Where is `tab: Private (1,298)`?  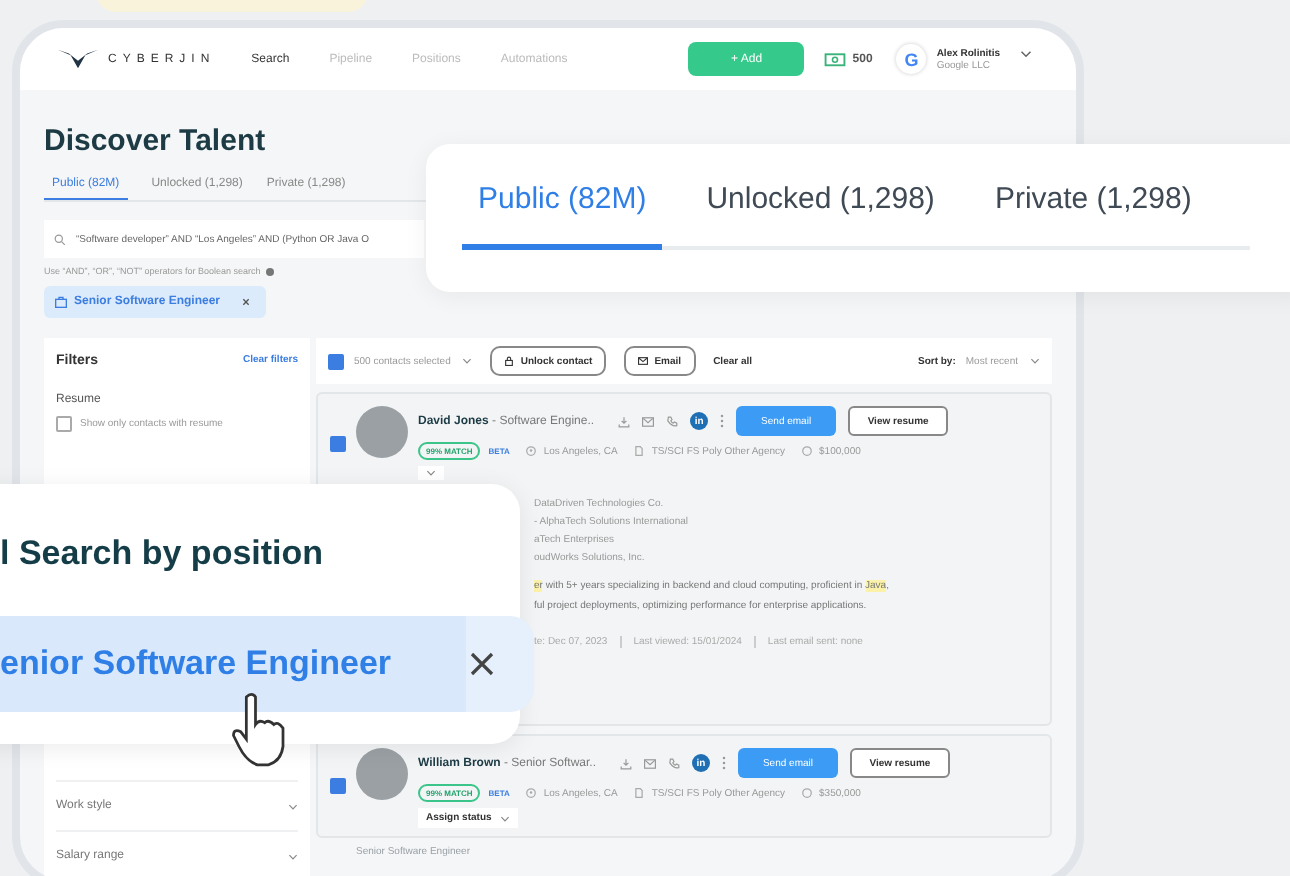
tab: Private (1,298) is located at coordinates (1093, 212).